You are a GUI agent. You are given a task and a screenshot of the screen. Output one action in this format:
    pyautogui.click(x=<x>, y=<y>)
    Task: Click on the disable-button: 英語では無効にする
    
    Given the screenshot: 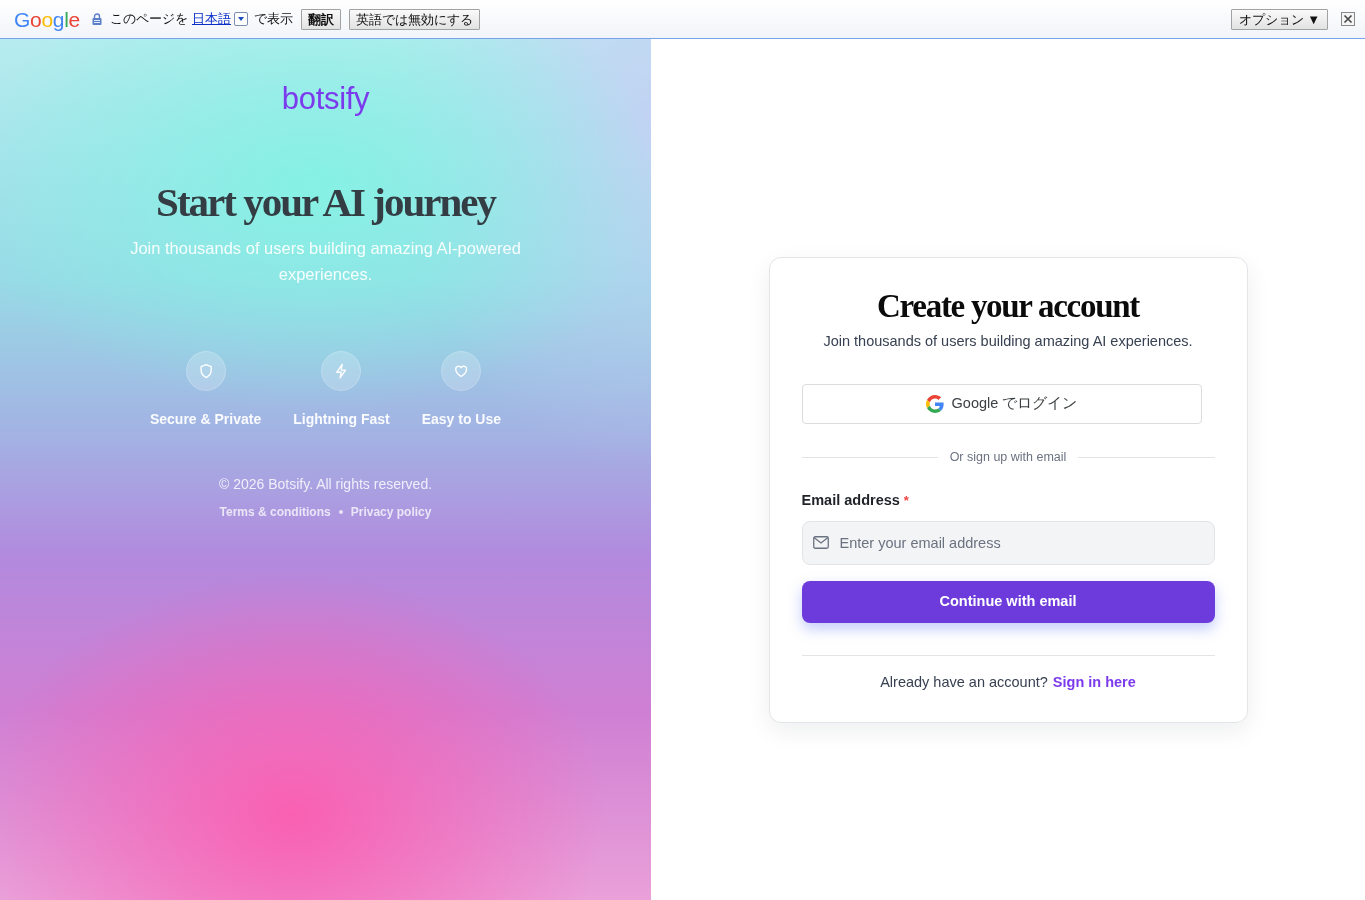 What is the action you would take?
    pyautogui.click(x=414, y=19)
    